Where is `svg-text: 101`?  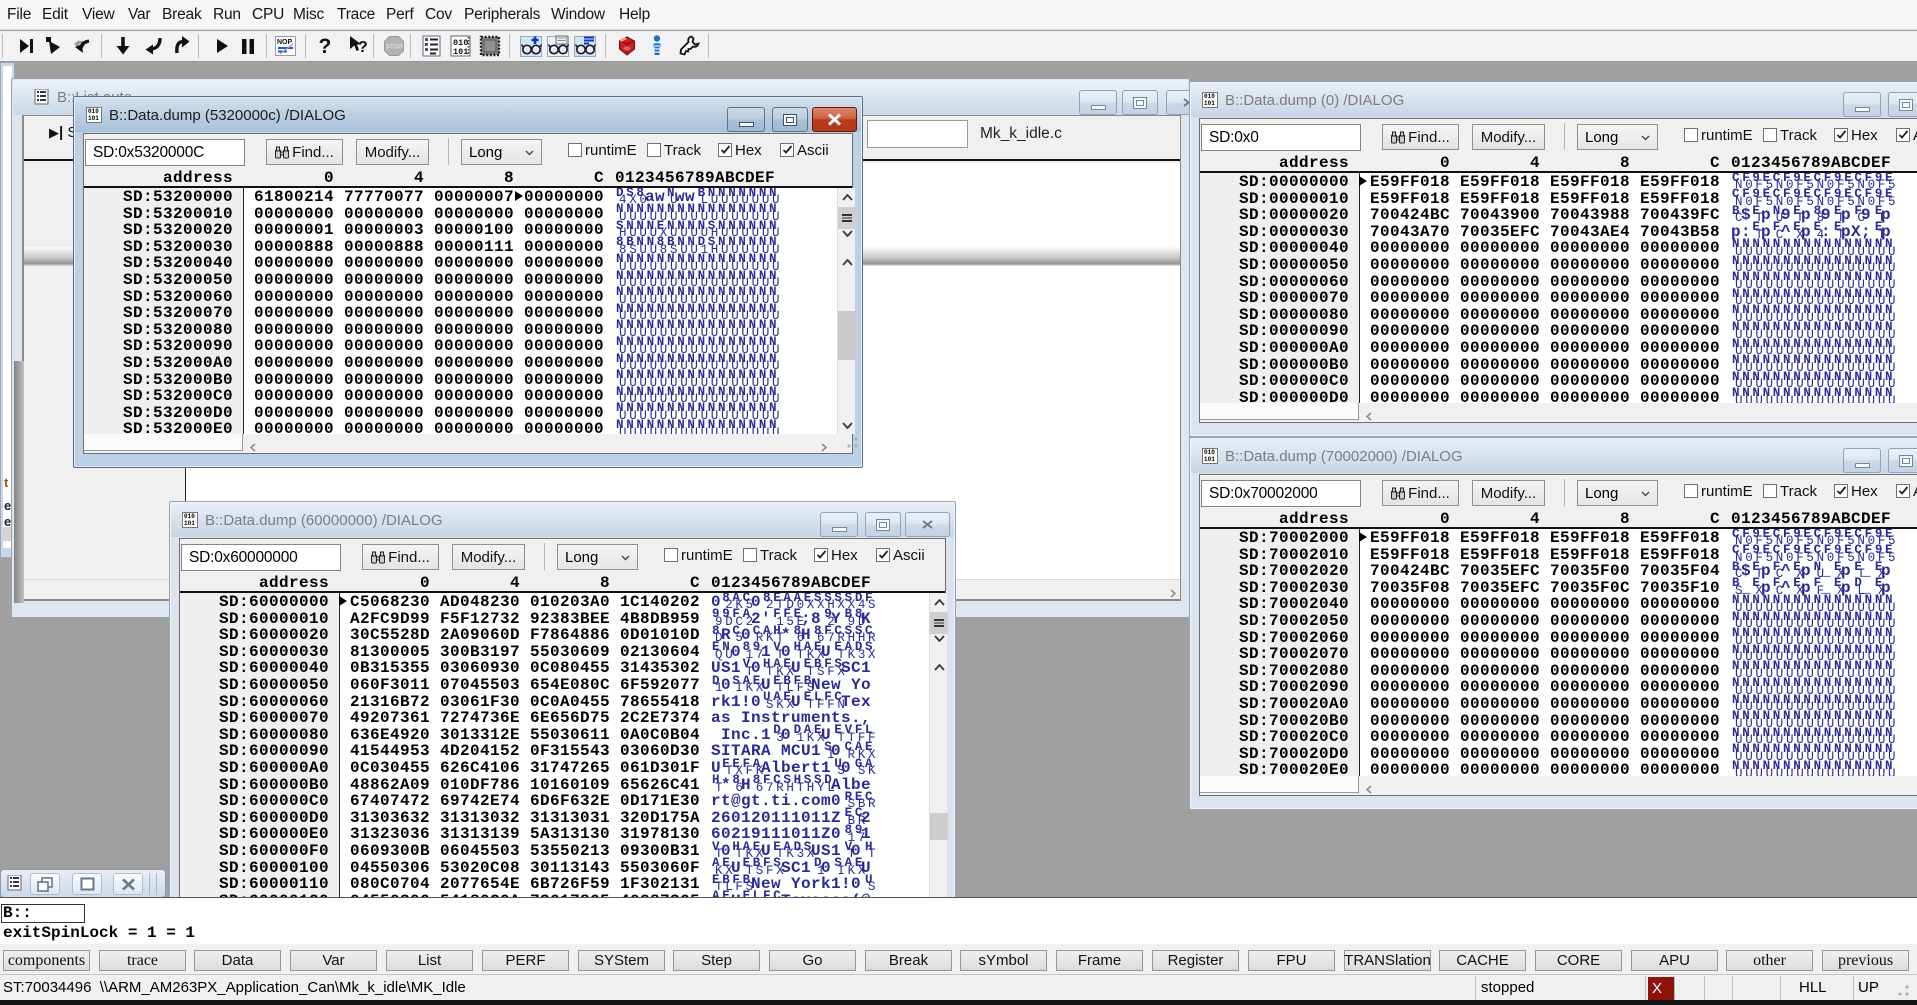
svg-text: 101 is located at coordinates (460, 52).